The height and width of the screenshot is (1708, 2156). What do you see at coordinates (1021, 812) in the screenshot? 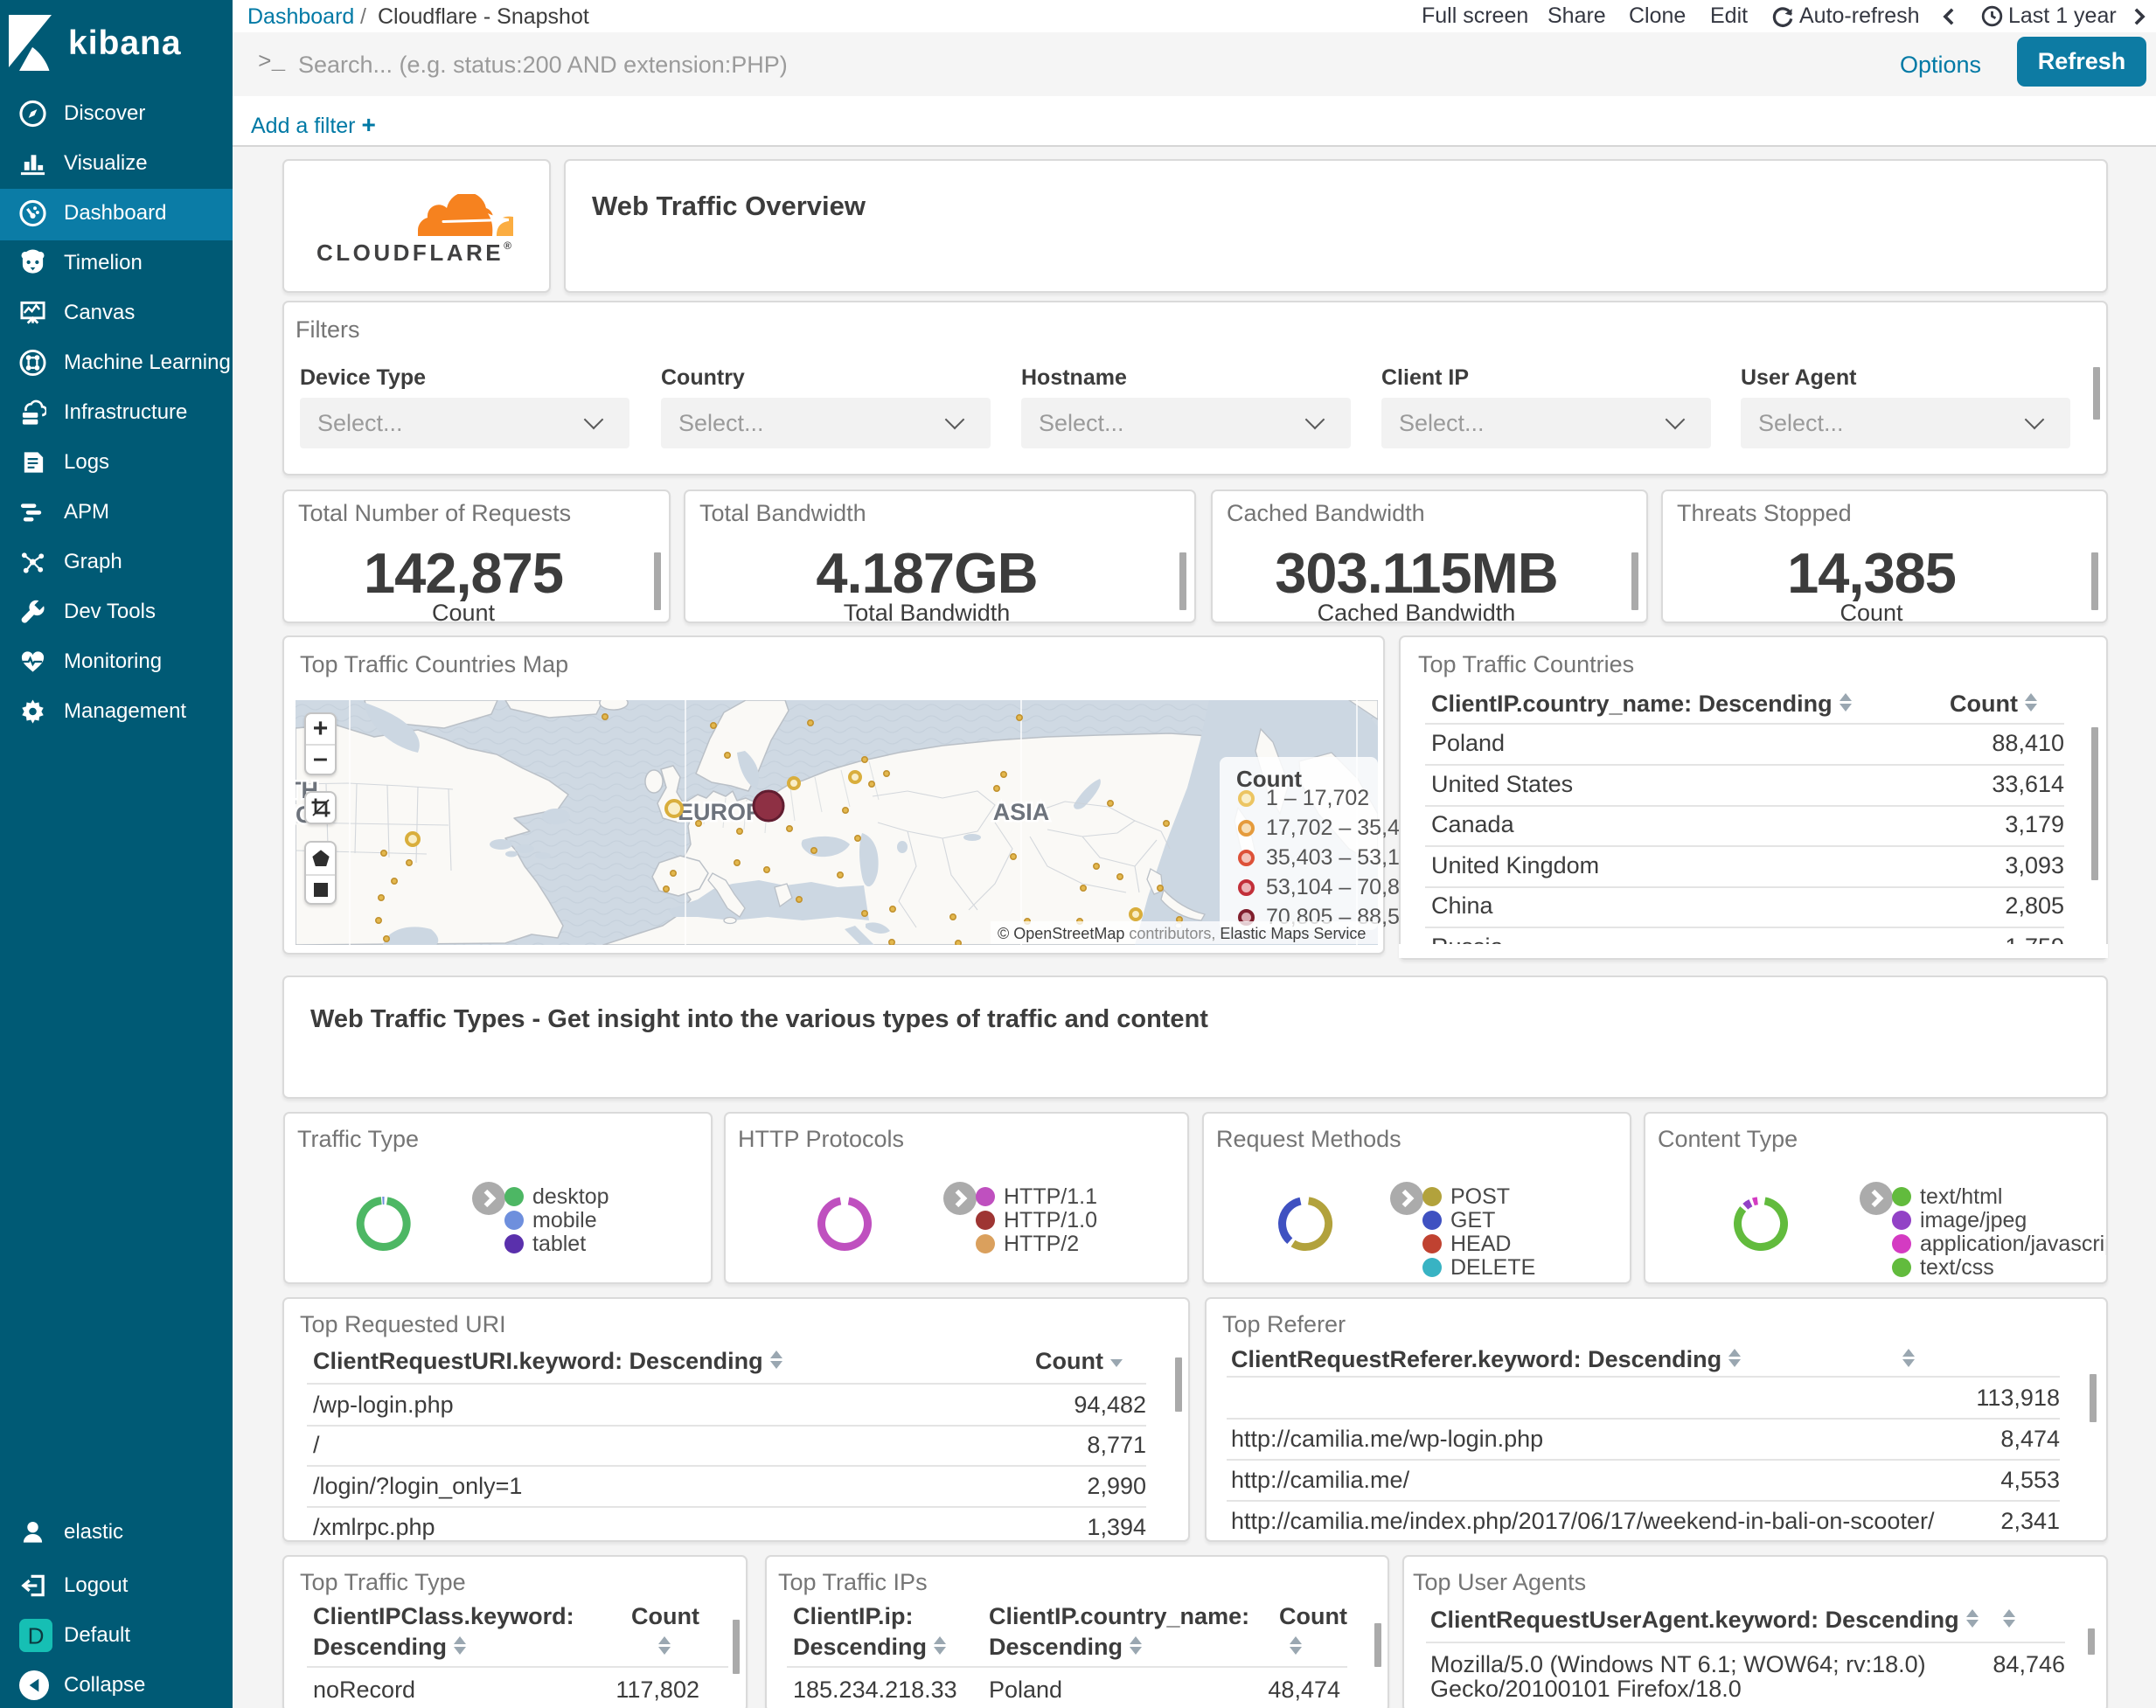
I see `svg-text: ASIA` at bounding box center [1021, 812].